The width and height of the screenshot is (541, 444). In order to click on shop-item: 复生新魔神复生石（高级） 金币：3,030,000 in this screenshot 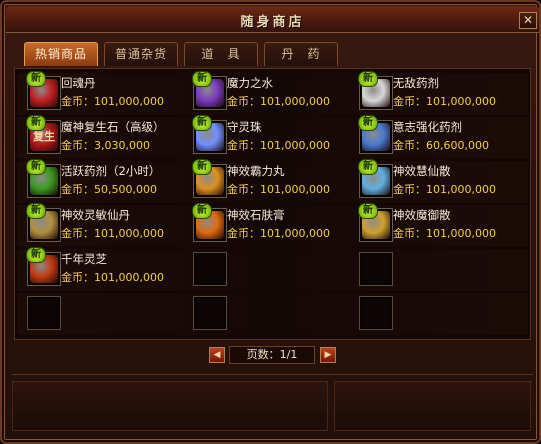, I will do `click(101, 136)`.